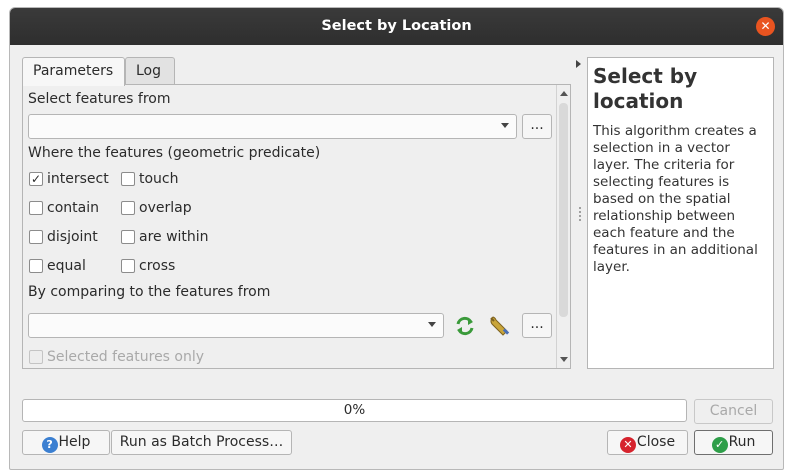  What do you see at coordinates (563, 210) in the screenshot?
I see `scroll-thumb` at bounding box center [563, 210].